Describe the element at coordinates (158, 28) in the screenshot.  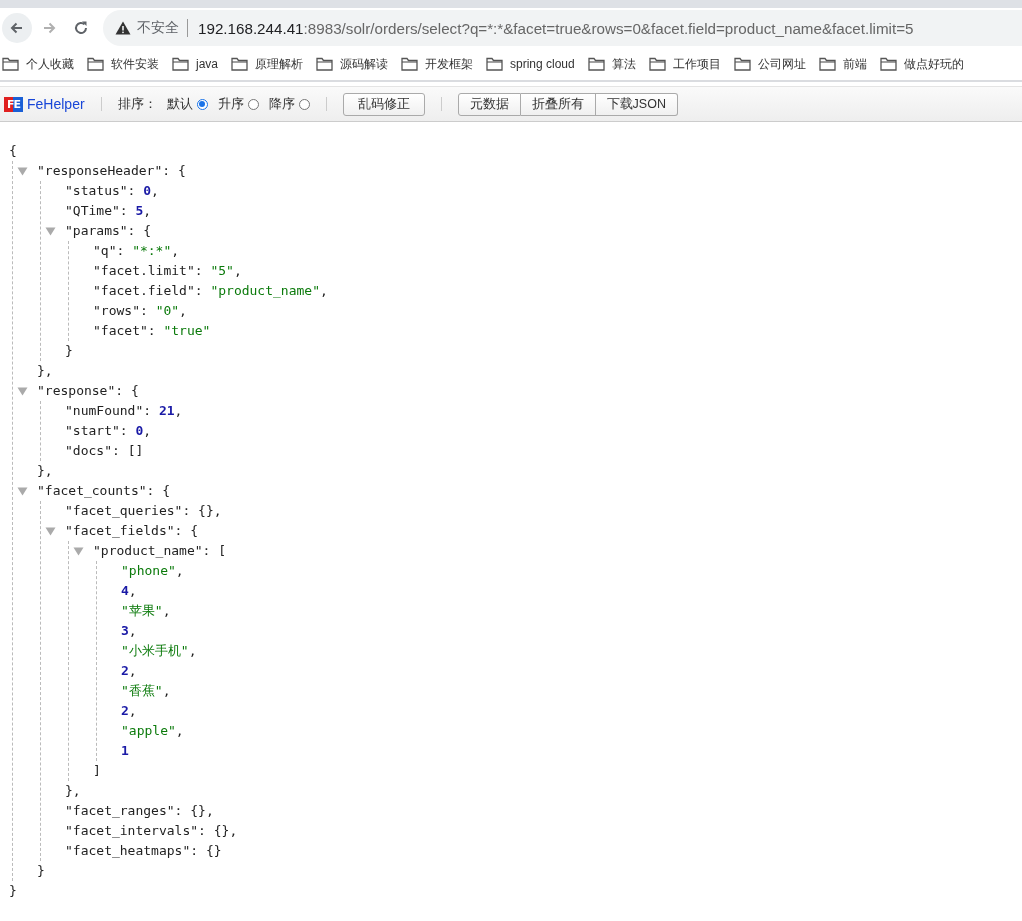
I see `security-label: 不安全` at that location.